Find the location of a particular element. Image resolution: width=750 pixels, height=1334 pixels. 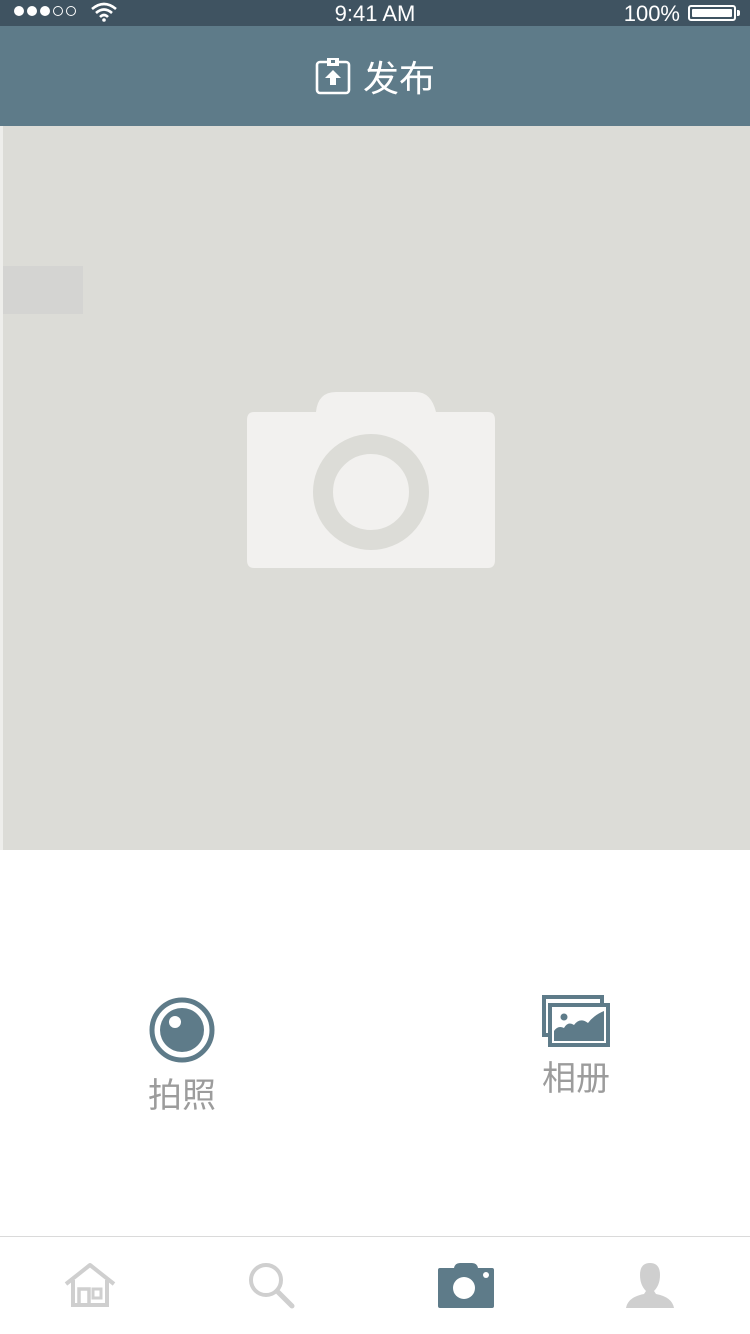

tab-camera is located at coordinates (466, 1285).